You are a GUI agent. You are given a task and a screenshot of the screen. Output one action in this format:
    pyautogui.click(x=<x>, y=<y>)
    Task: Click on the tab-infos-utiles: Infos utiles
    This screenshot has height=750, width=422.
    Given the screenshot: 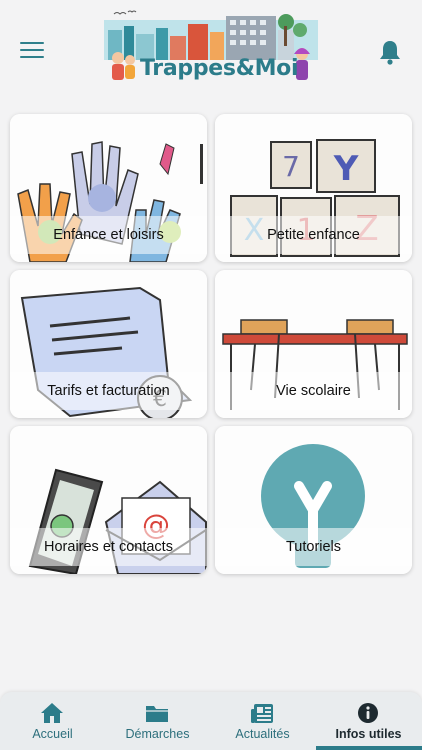 What is the action you would take?
    pyautogui.click(x=368, y=721)
    